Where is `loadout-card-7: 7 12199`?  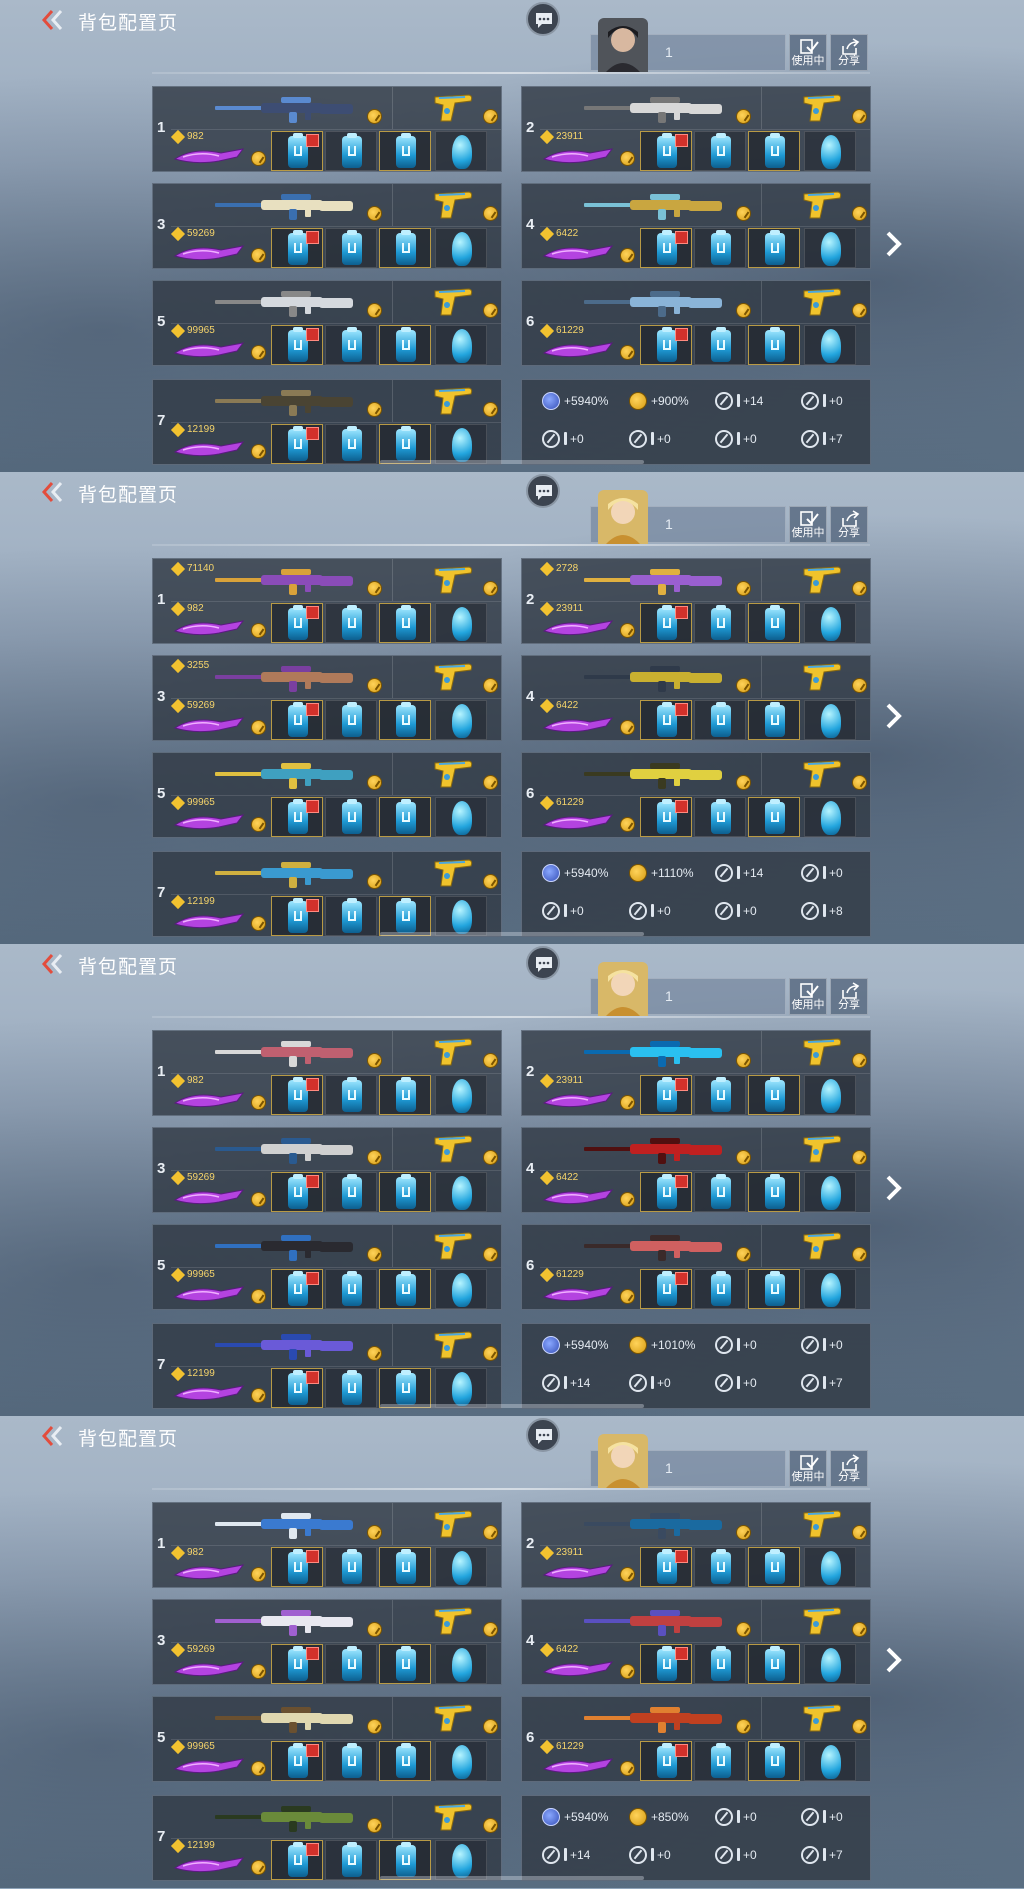
loadout-card-7: 7 12199 is located at coordinates (327, 1366).